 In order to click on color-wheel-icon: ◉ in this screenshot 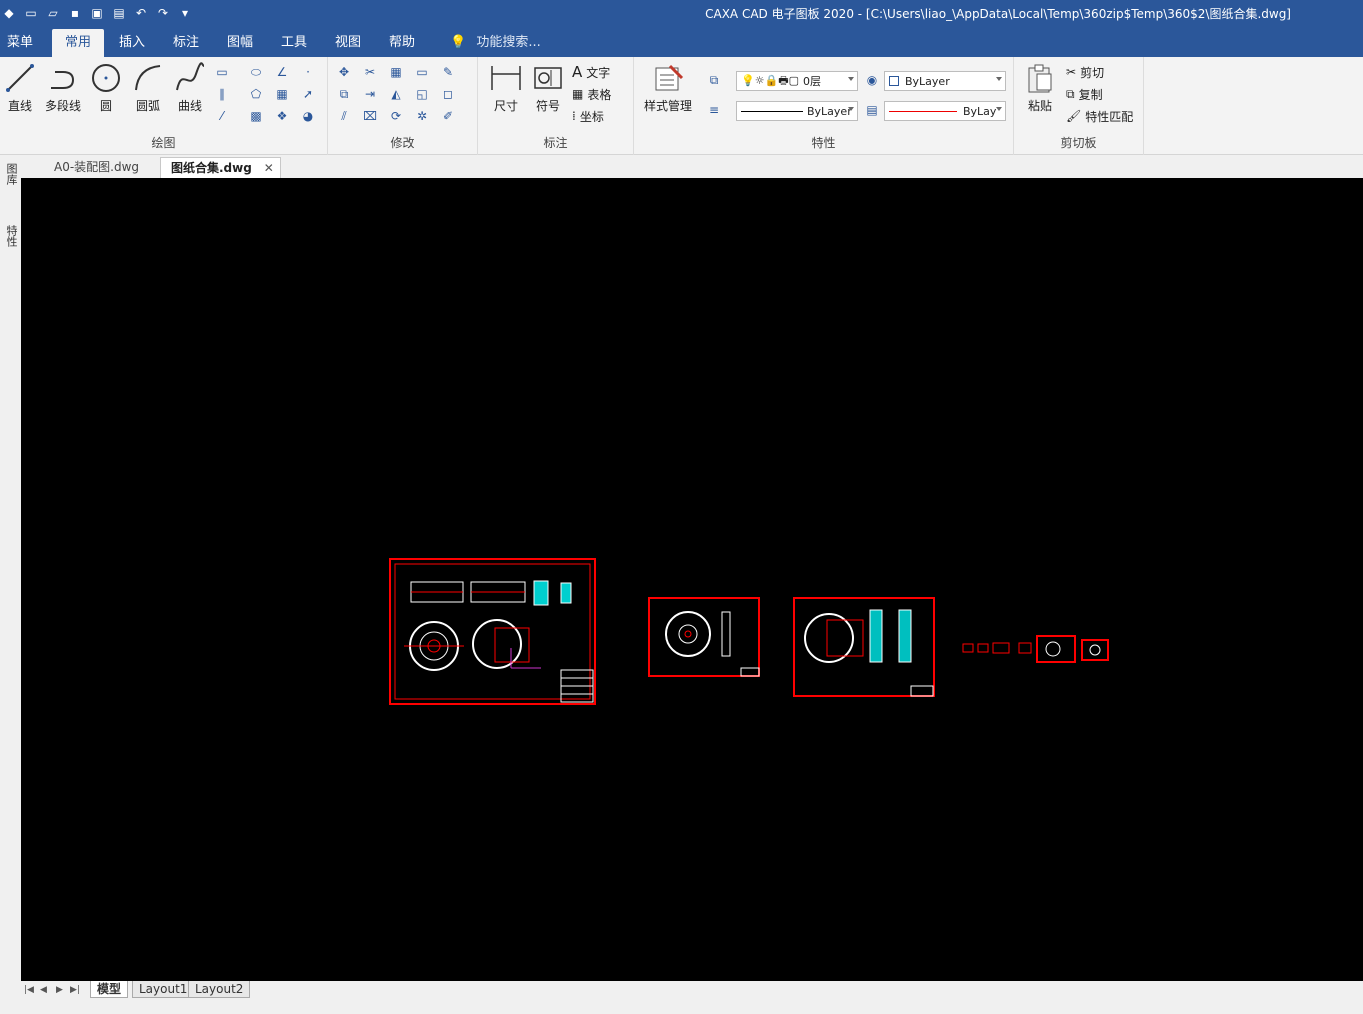, I will do `click(872, 80)`.